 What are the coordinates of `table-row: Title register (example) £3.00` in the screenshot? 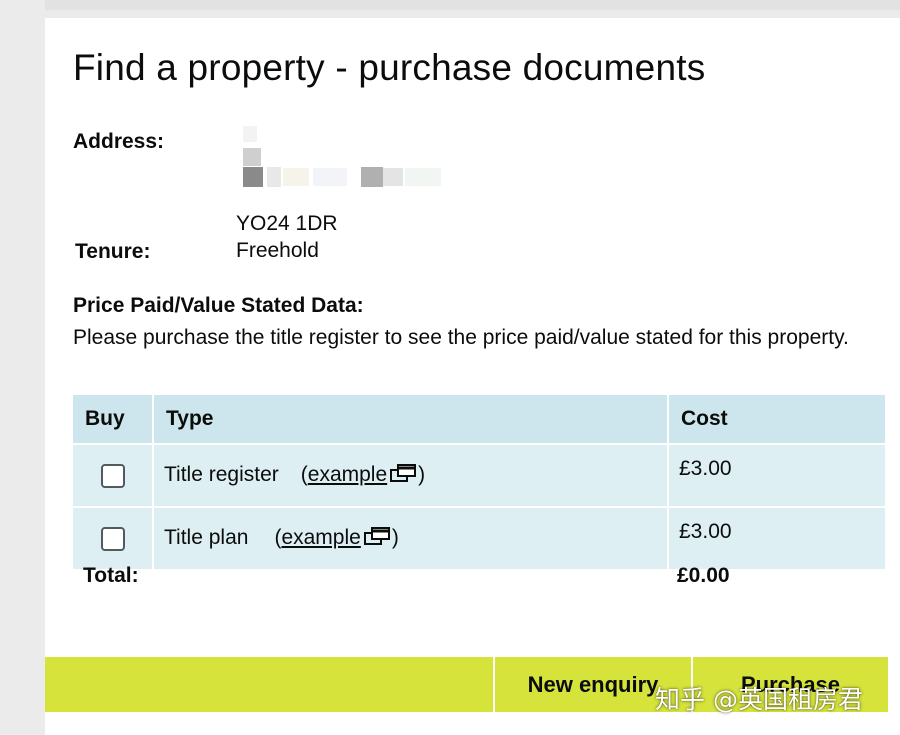 It's located at (479, 475).